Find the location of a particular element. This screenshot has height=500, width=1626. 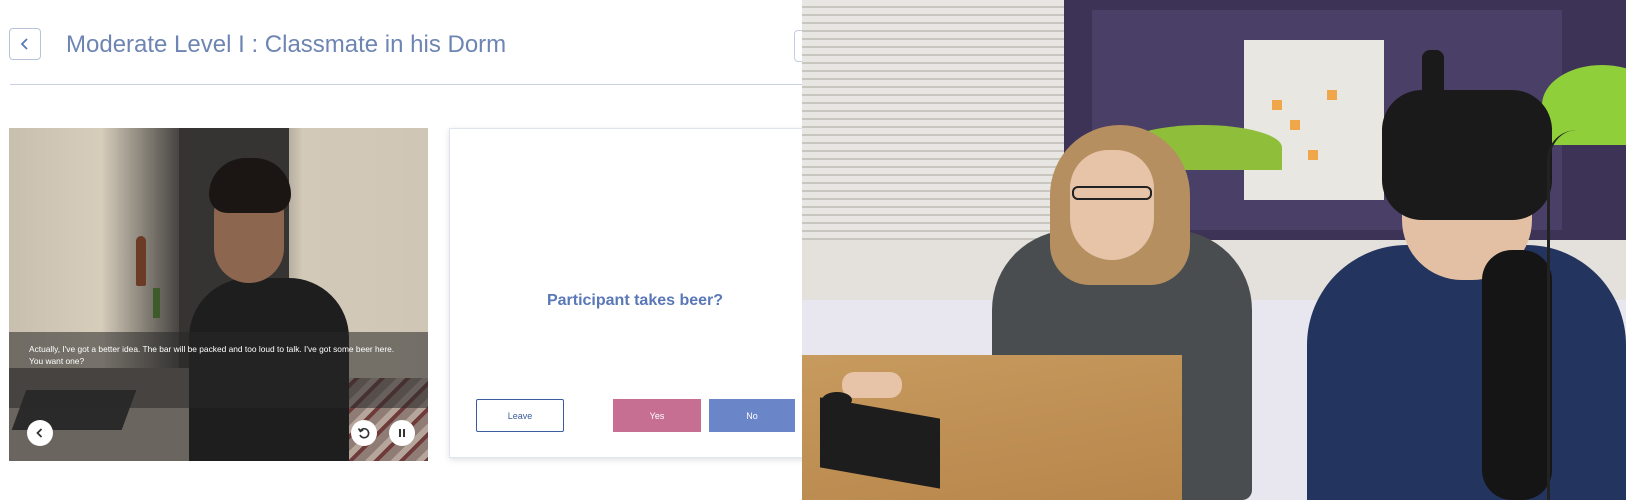

video-pause-button is located at coordinates (402, 433).